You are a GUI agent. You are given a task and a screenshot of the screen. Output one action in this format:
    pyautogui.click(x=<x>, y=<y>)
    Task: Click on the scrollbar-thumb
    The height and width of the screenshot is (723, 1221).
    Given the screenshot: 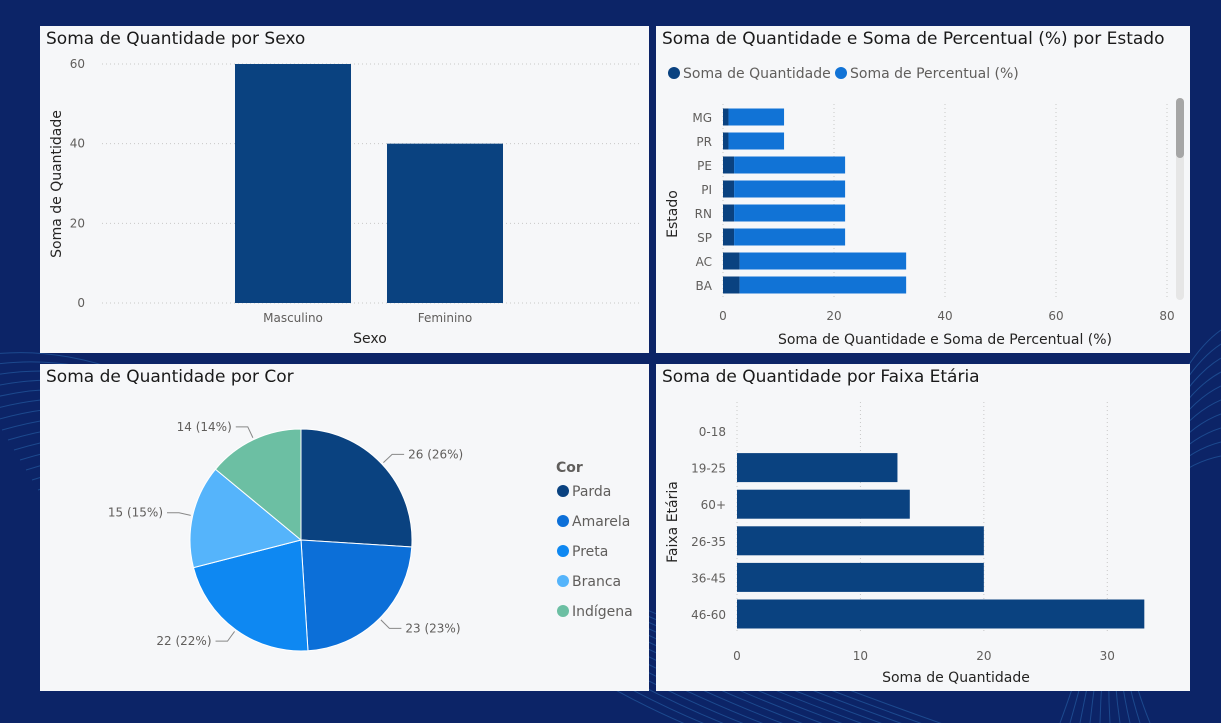 What is the action you would take?
    pyautogui.click(x=1180, y=128)
    